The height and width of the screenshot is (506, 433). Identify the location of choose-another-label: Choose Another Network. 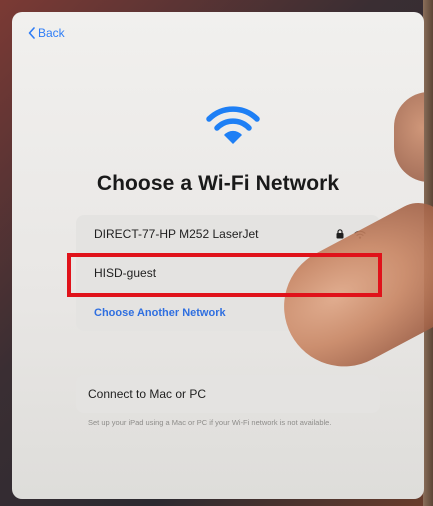
(160, 312).